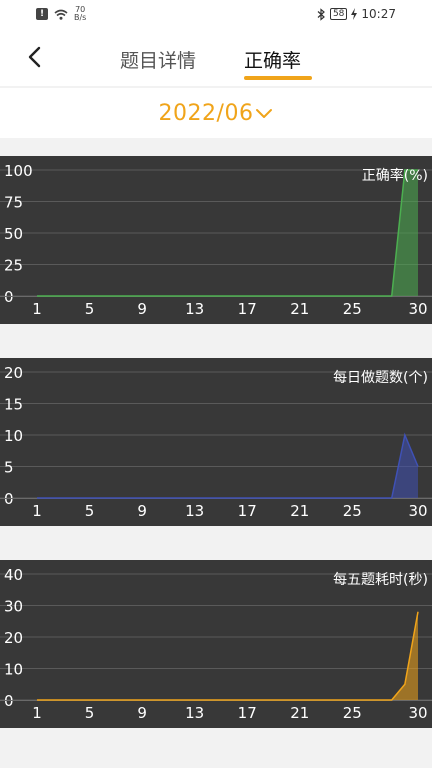 The width and height of the screenshot is (432, 768). I want to click on y-tick-label: 75, so click(13, 203).